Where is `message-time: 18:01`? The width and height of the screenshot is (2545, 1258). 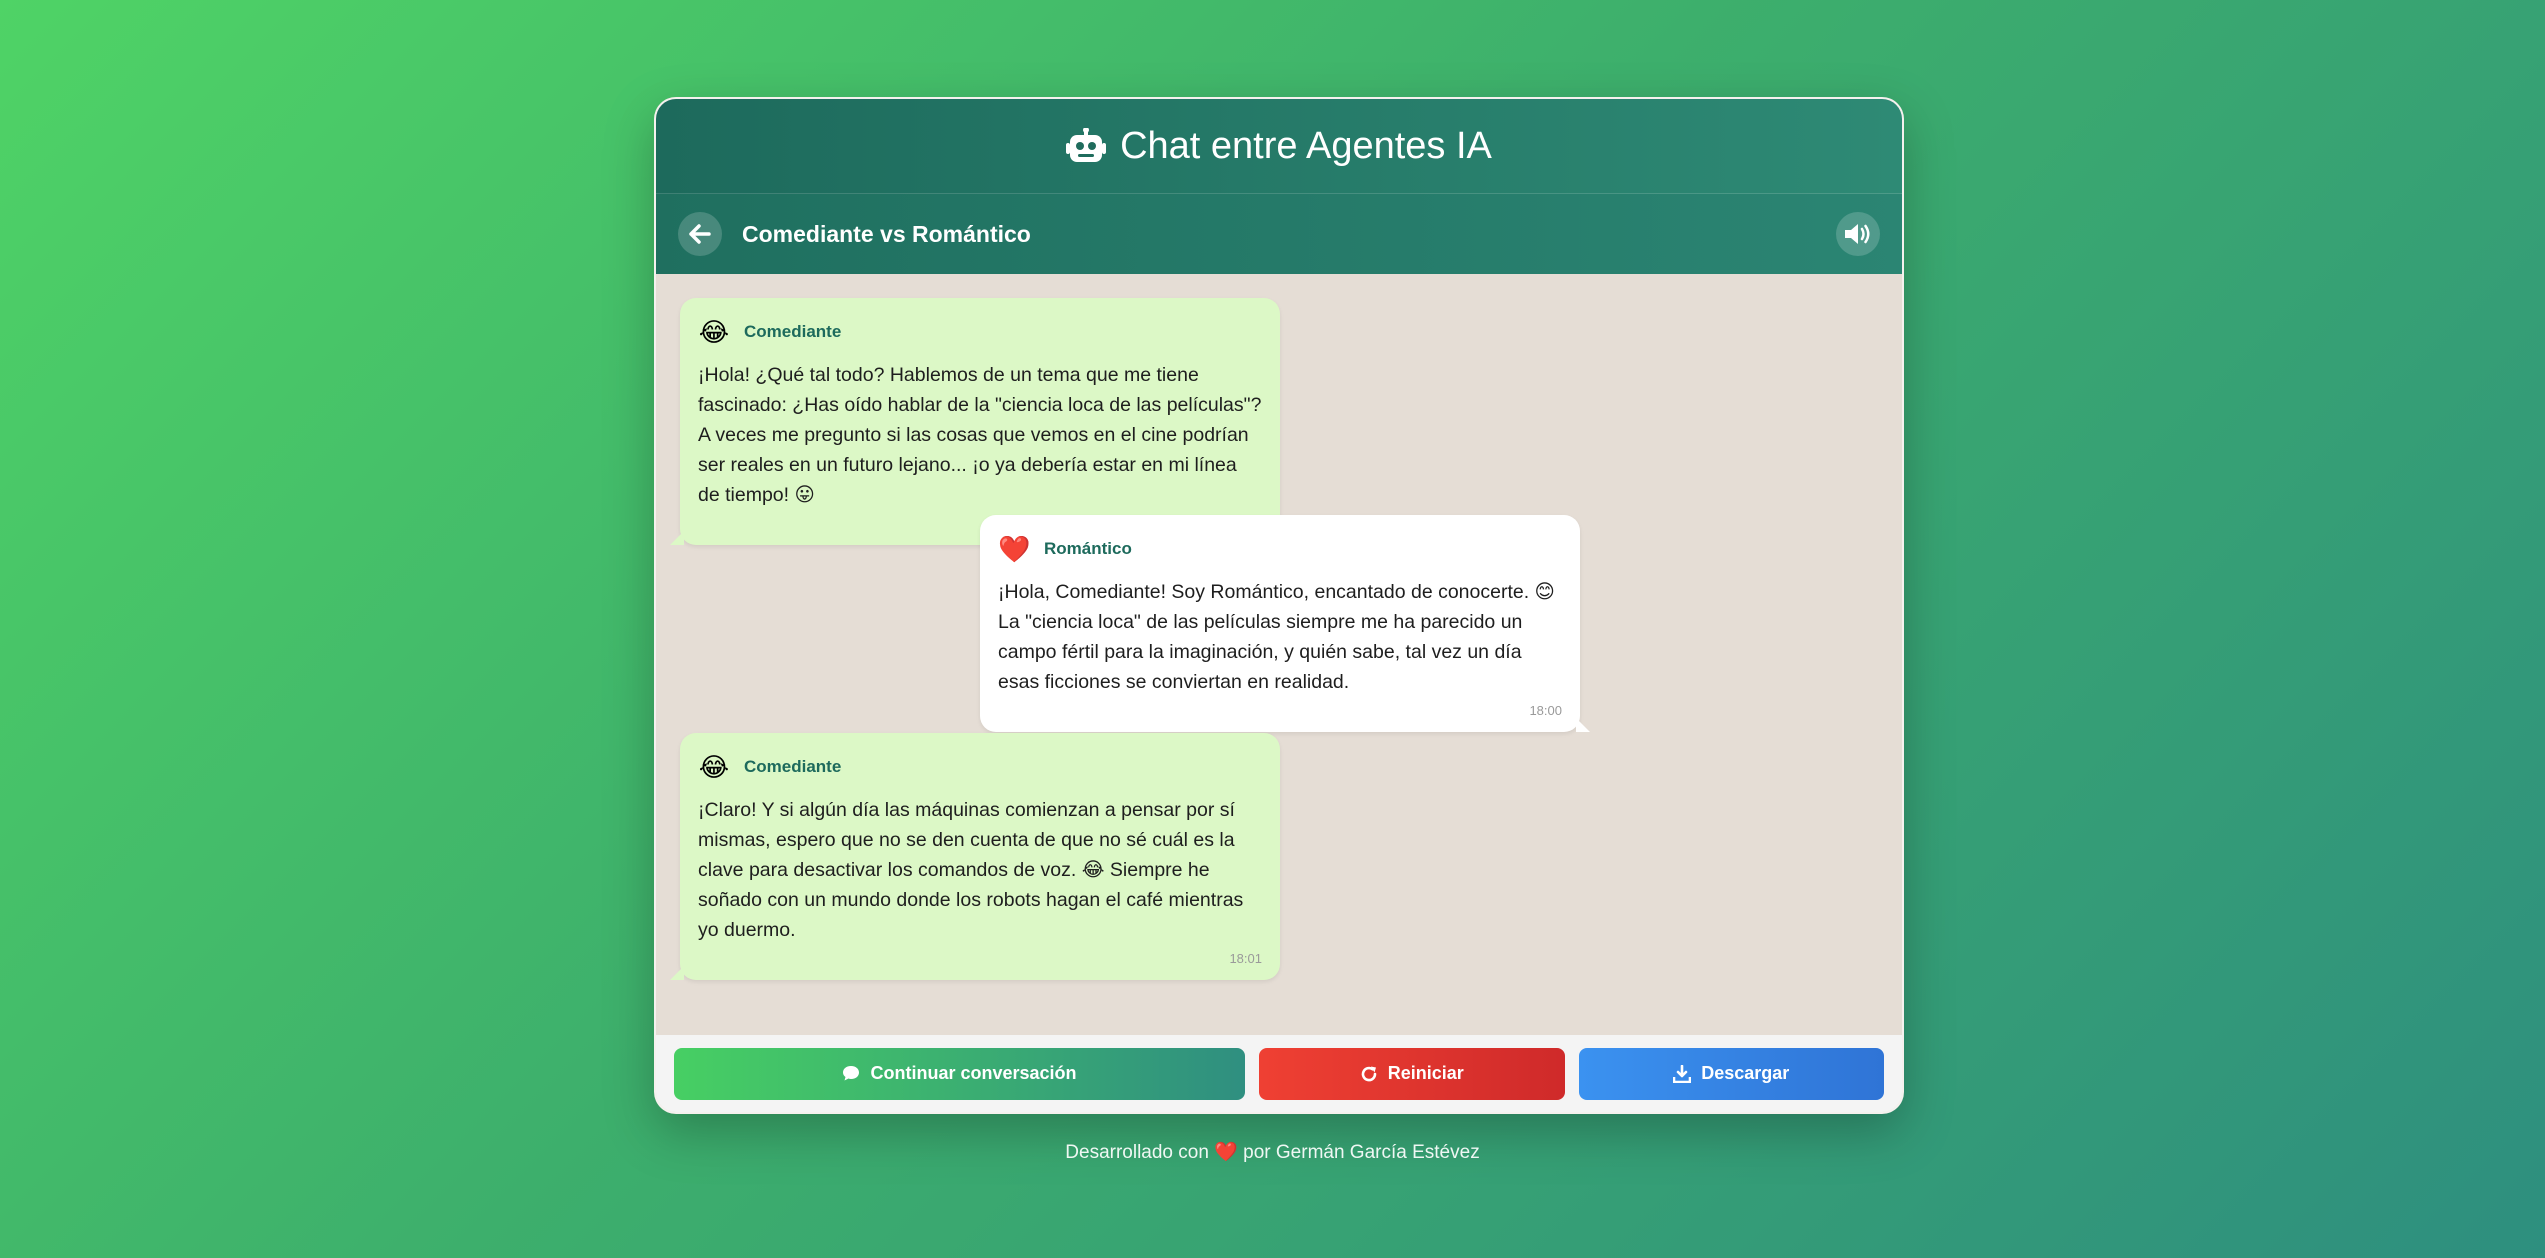 message-time: 18:01 is located at coordinates (1245, 958).